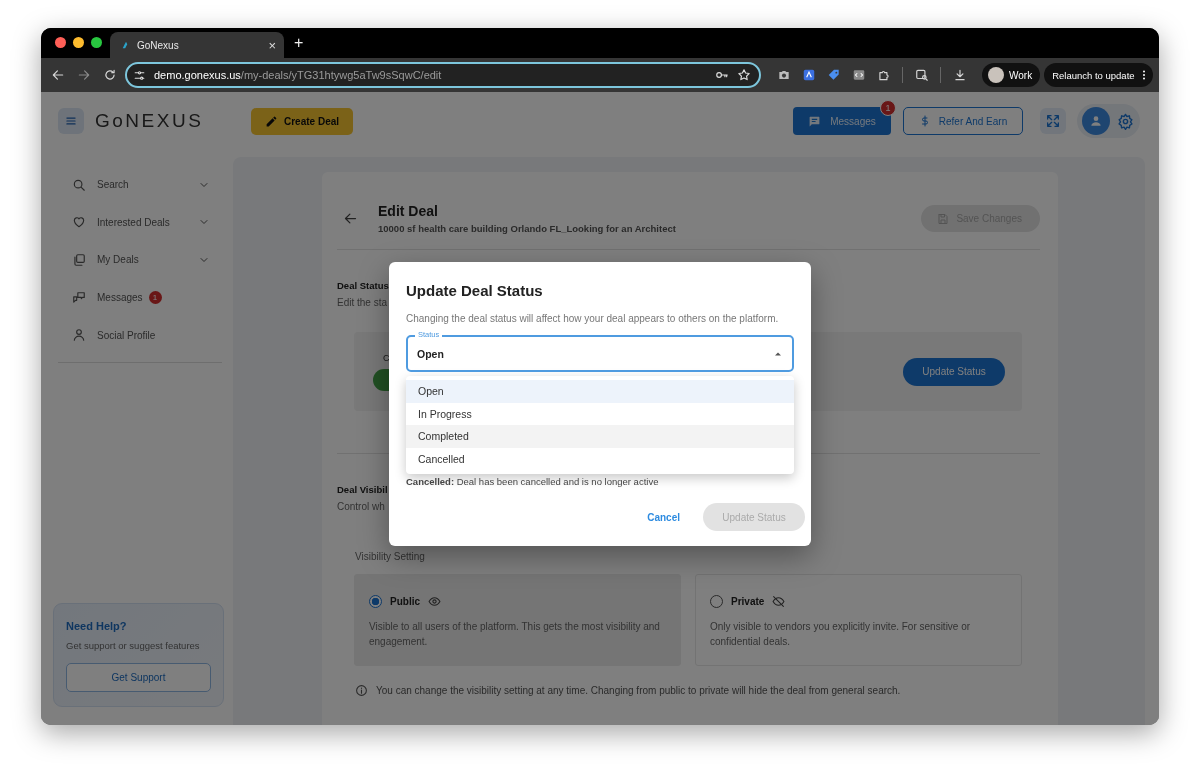  What do you see at coordinates (79, 184) in the screenshot?
I see `search-icon` at bounding box center [79, 184].